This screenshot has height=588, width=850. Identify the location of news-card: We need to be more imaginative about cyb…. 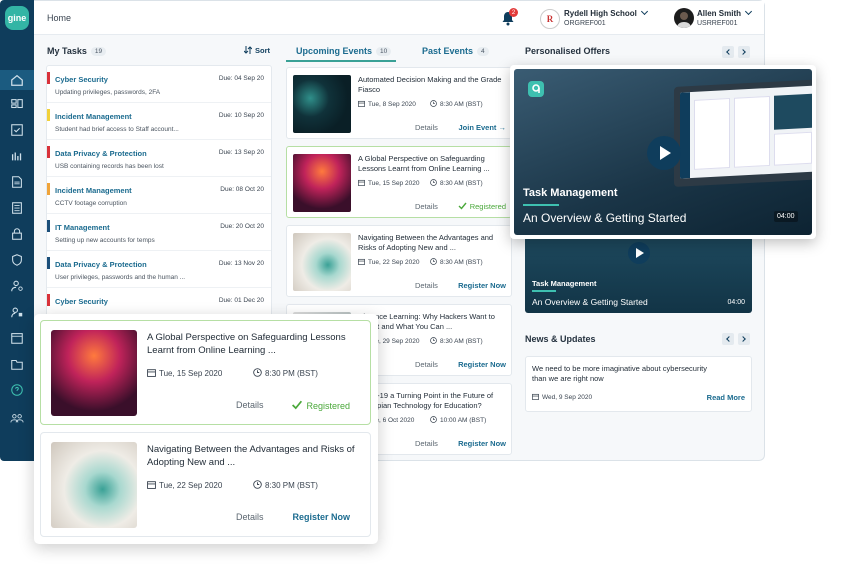
(638, 384).